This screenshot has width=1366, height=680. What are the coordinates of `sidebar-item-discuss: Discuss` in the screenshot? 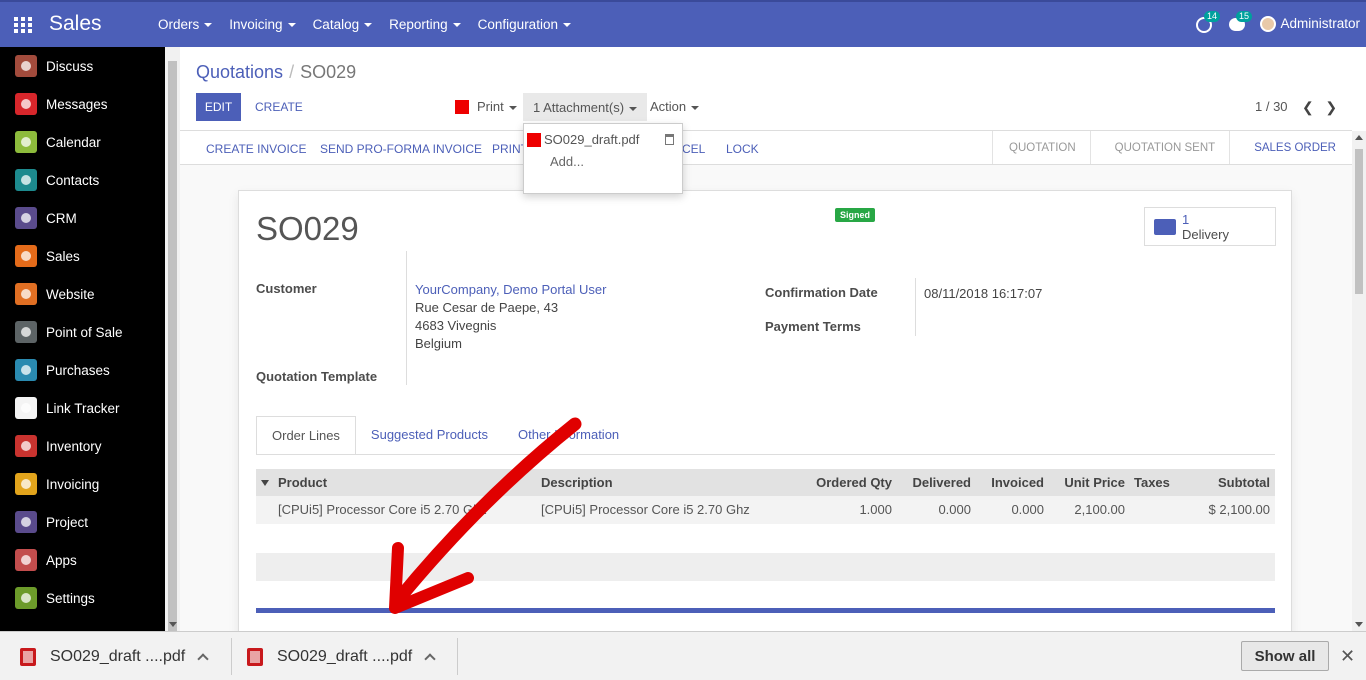 It's located at (82, 66).